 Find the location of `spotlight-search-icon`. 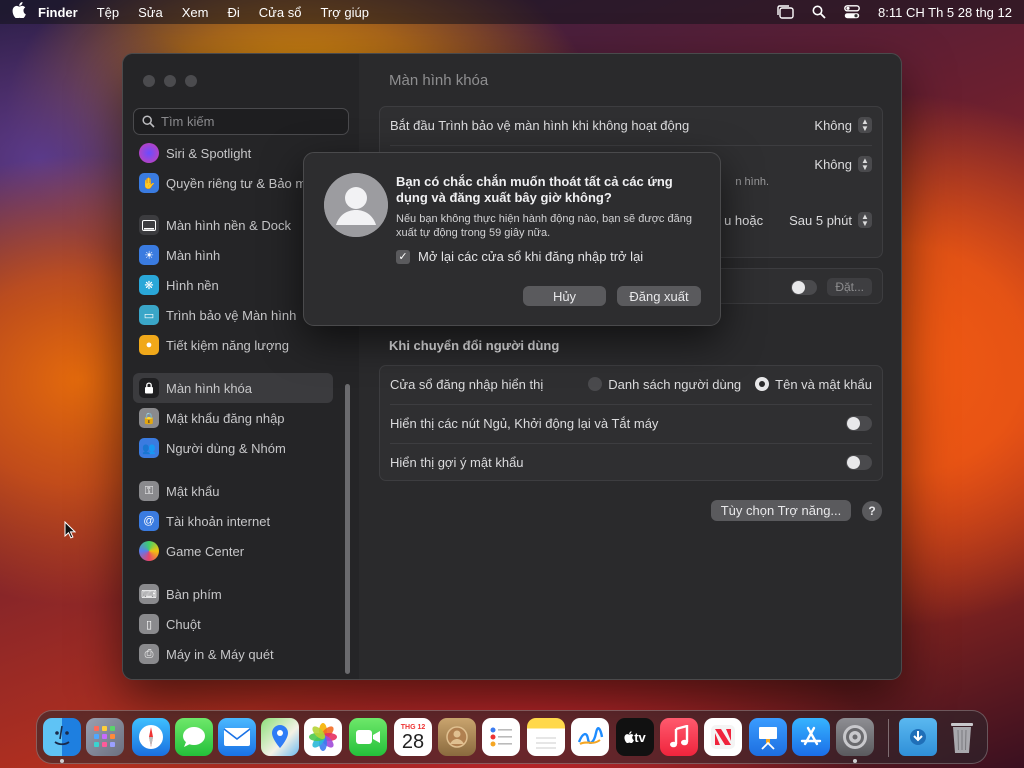

spotlight-search-icon is located at coordinates (819, 12).